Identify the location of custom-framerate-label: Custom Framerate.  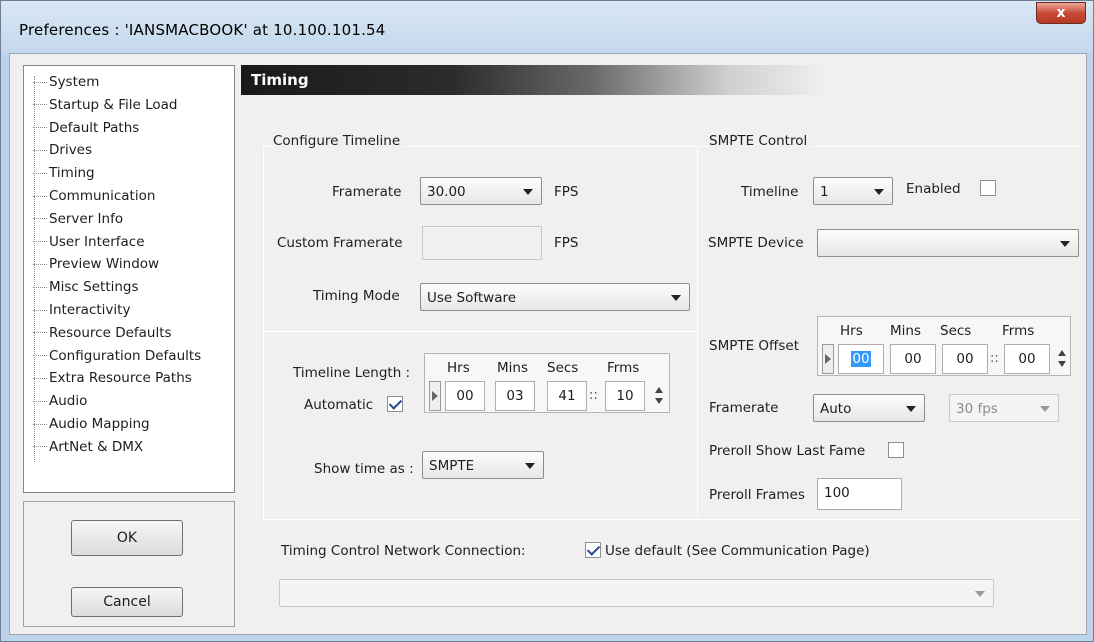
(340, 243).